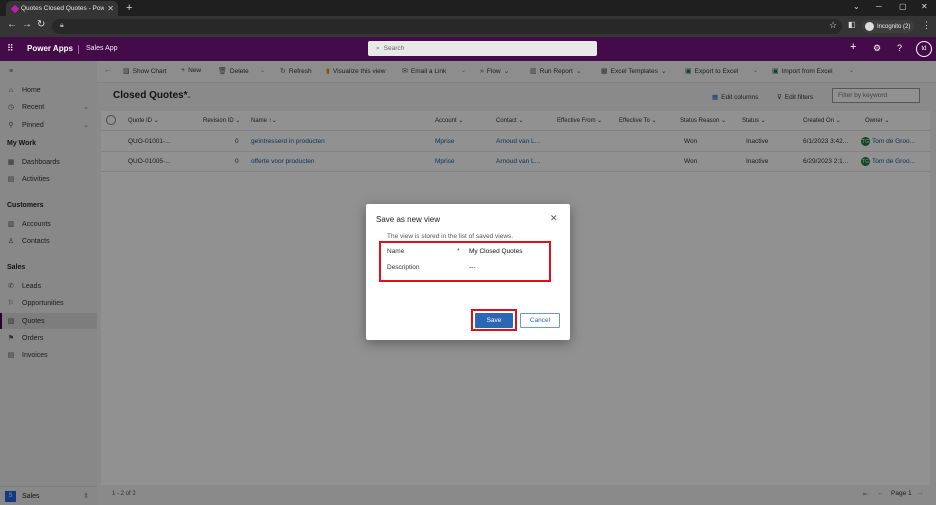 Image resolution: width=936 pixels, height=505 pixels. I want to click on sidepanel-icon: ◧, so click(852, 24).